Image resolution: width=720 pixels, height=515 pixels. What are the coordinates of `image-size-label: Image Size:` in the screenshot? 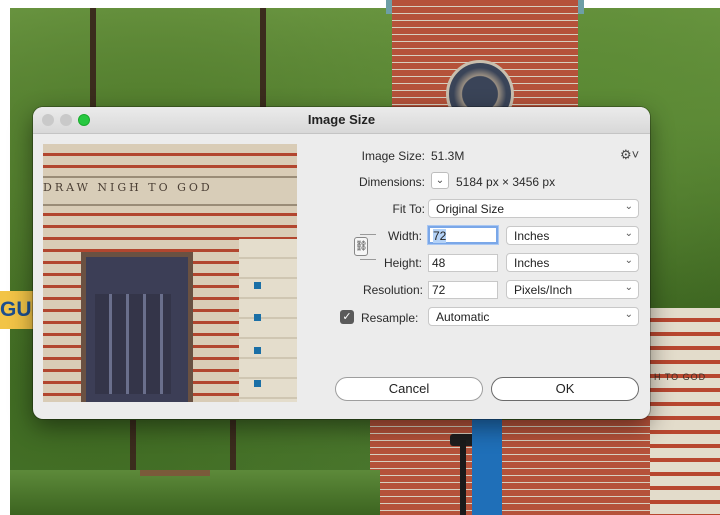 It's located at (393, 156).